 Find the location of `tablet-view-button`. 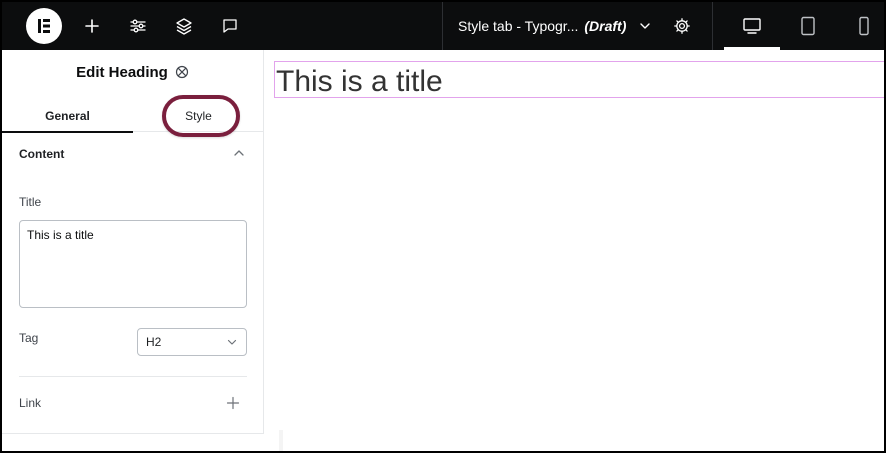

tablet-view-button is located at coordinates (808, 26).